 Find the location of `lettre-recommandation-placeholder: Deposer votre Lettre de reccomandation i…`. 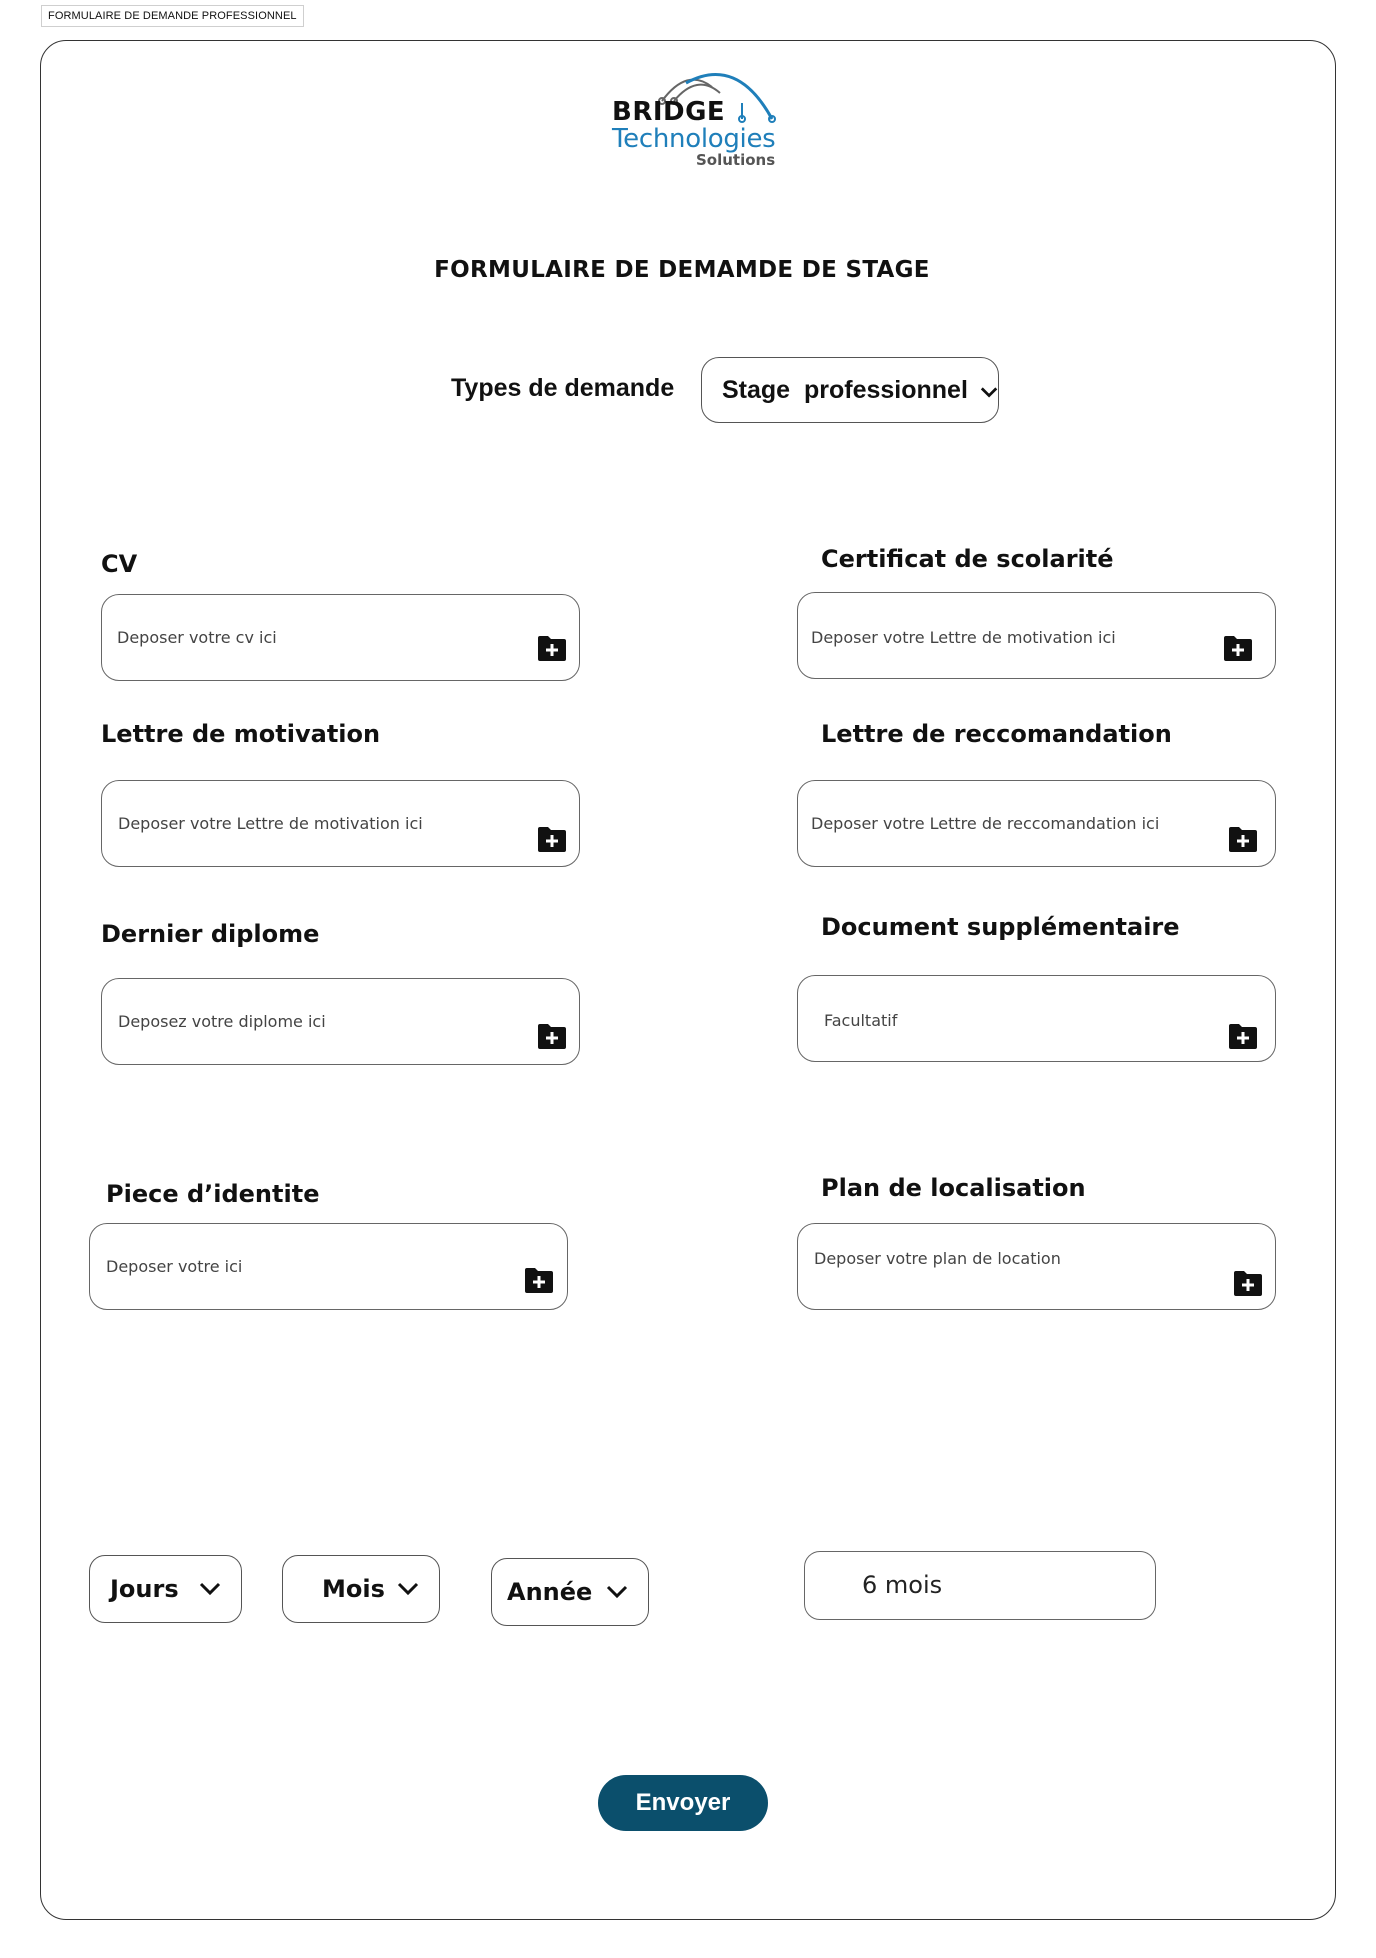

lettre-recommandation-placeholder: Deposer votre Lettre de reccomandation i… is located at coordinates (985, 823).